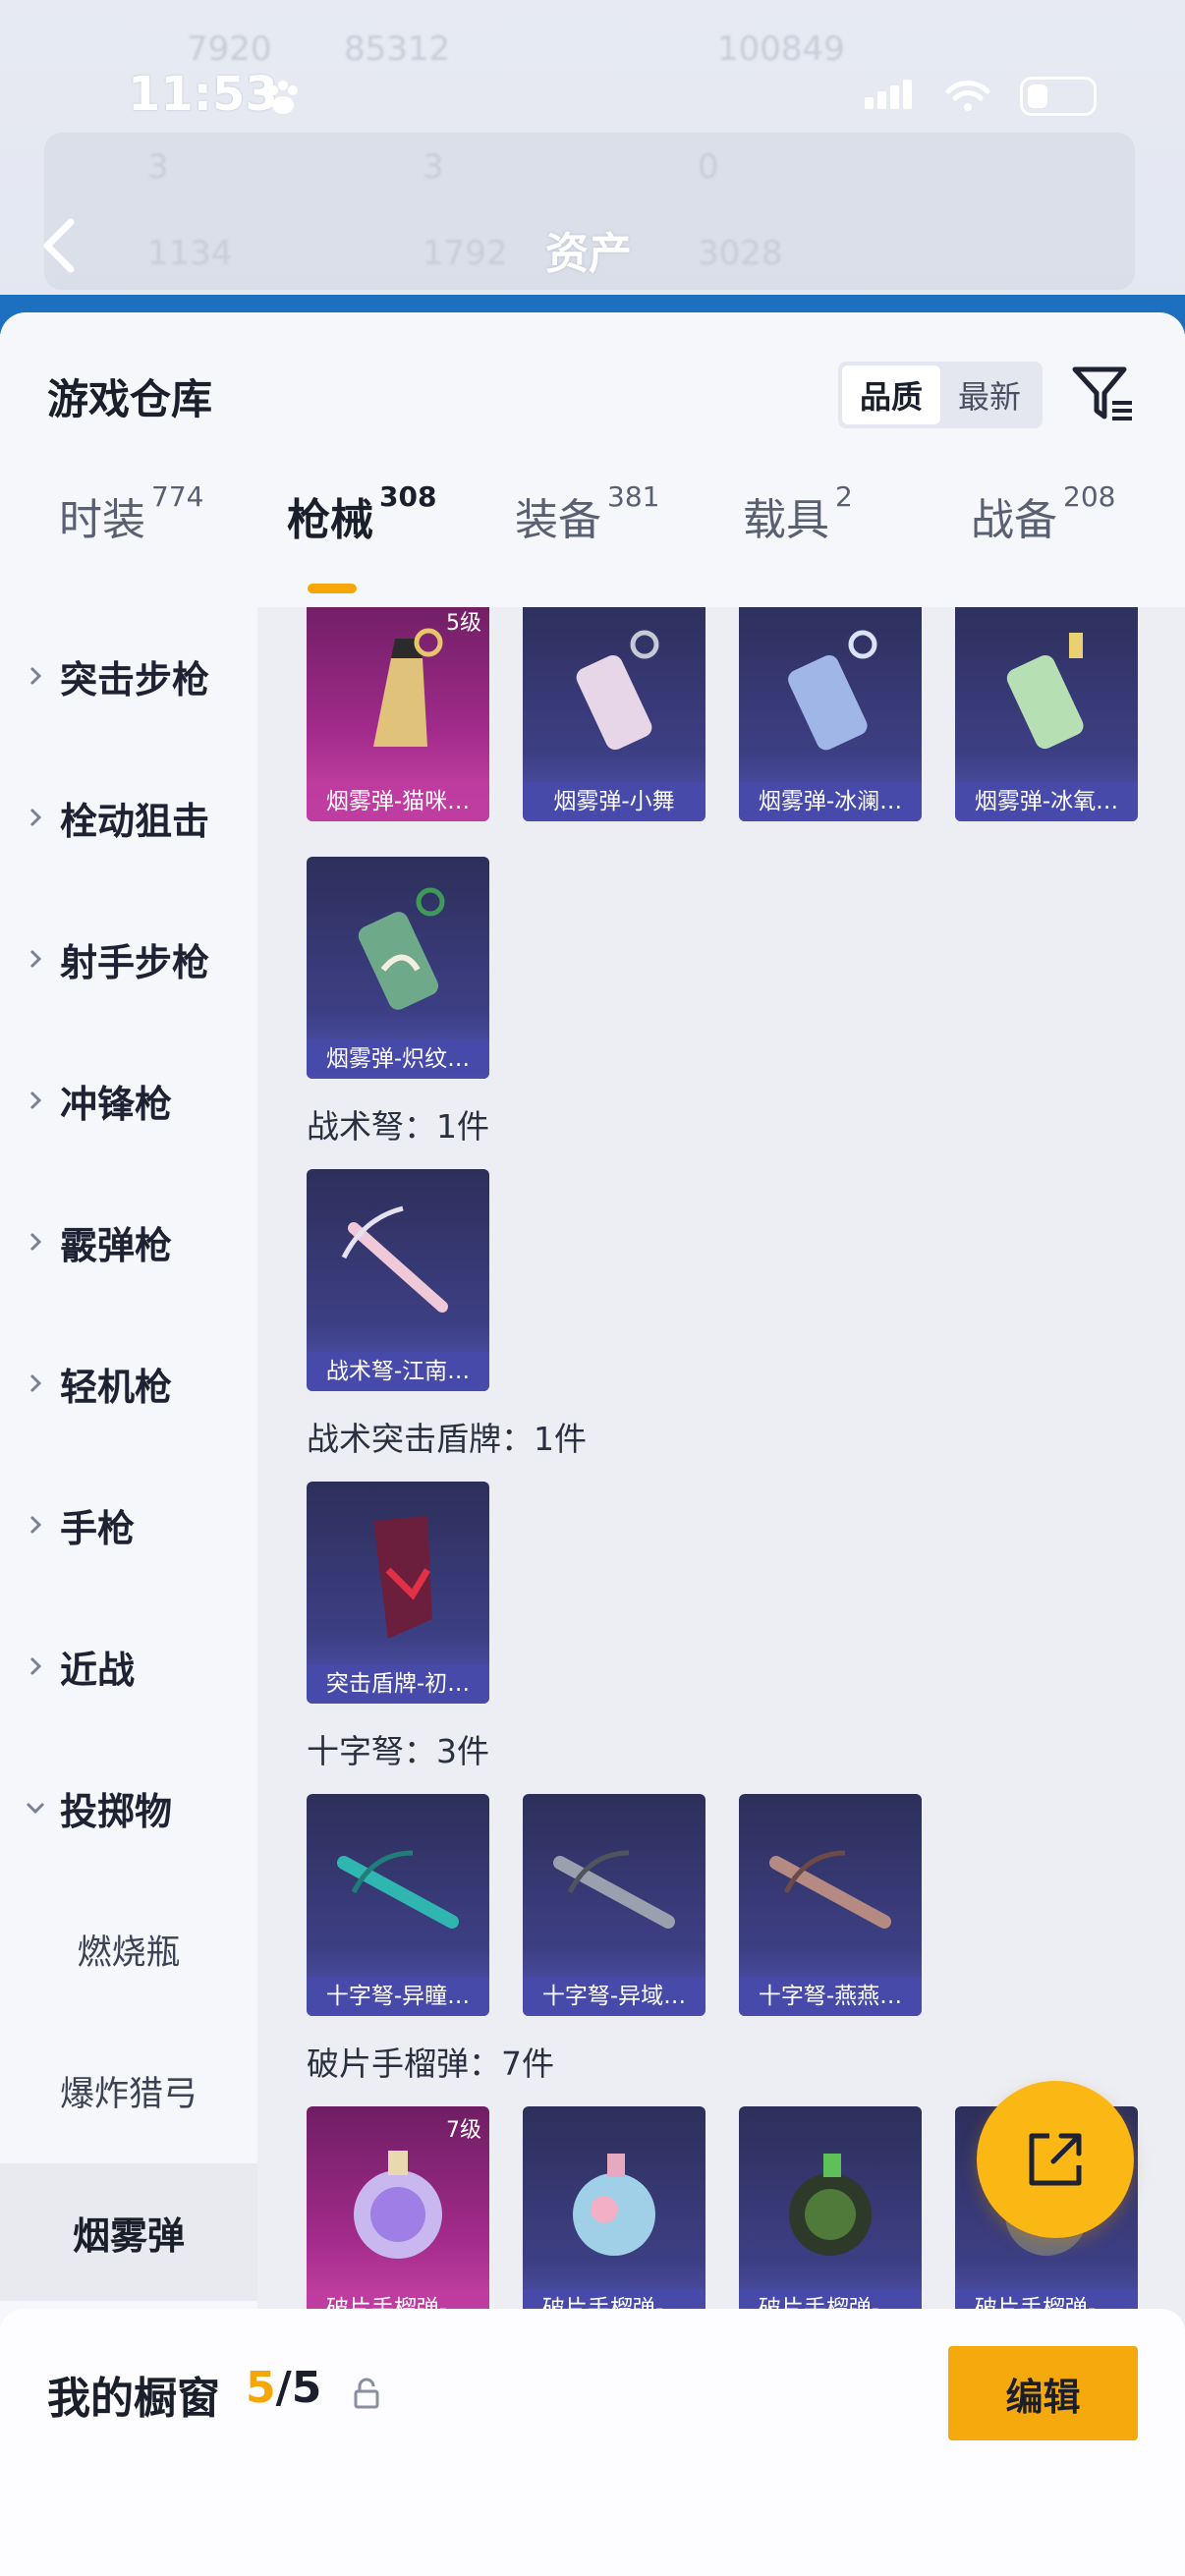  What do you see at coordinates (1089, 496) in the screenshot?
I see `tab-count: 208` at bounding box center [1089, 496].